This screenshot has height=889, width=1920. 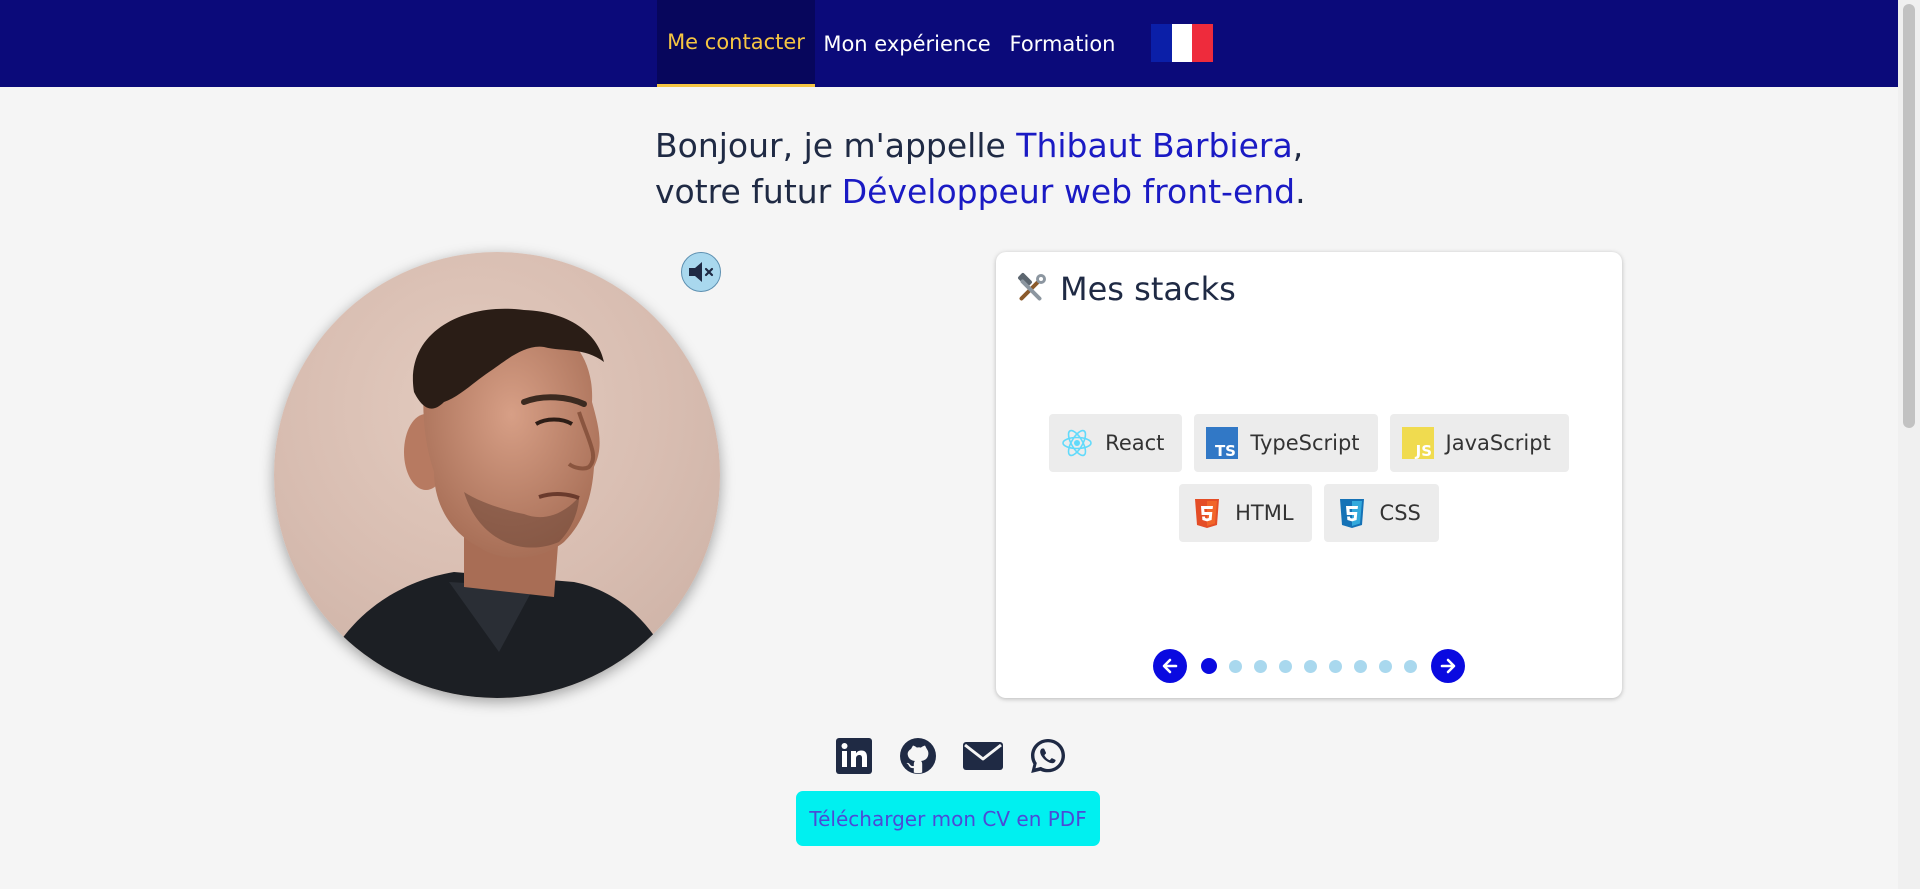 I want to click on carousel-dots, so click(x=1309, y=666).